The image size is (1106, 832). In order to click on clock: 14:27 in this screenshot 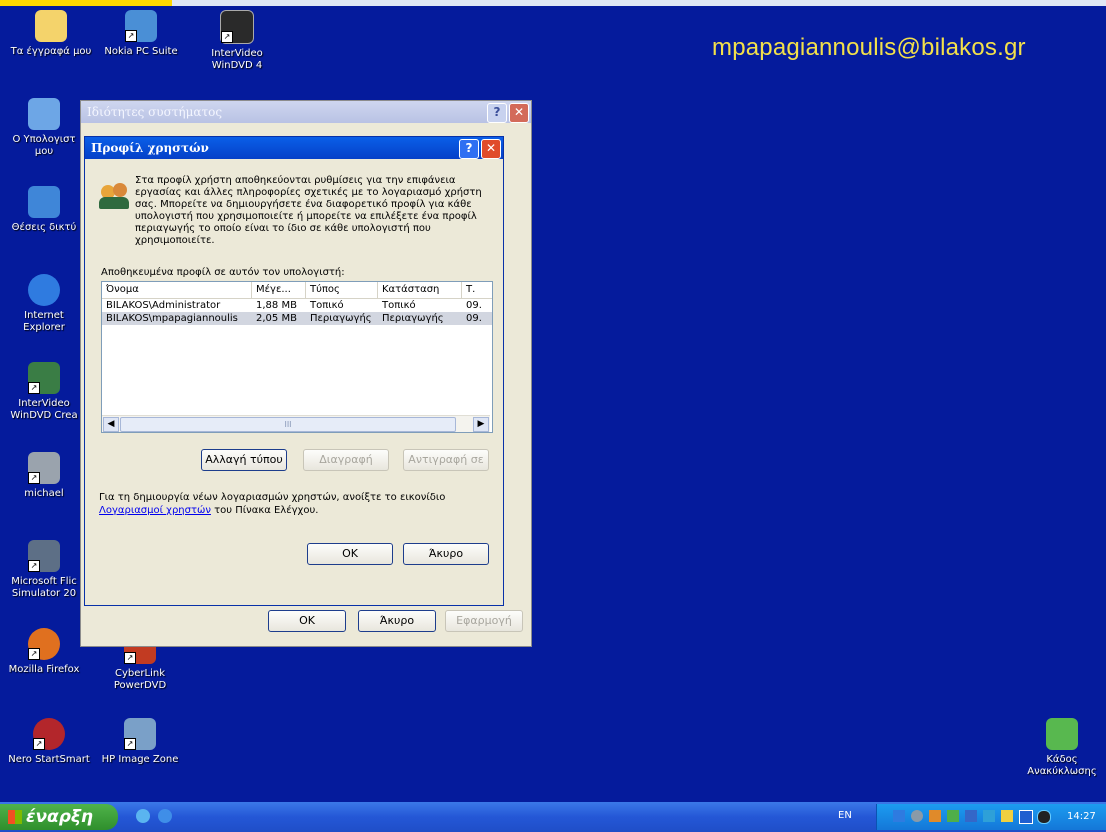, I will do `click(1081, 816)`.